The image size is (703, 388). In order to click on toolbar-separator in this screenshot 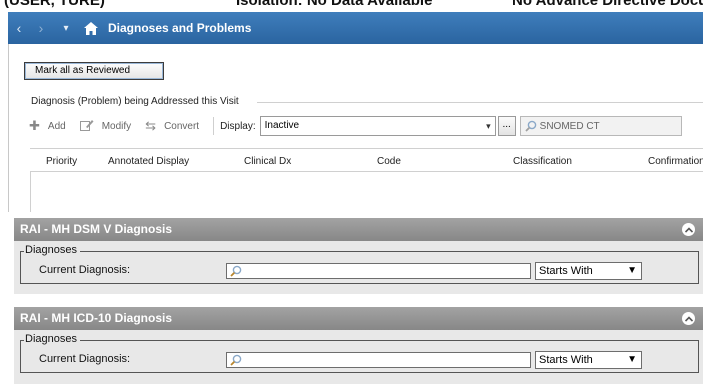, I will do `click(214, 126)`.